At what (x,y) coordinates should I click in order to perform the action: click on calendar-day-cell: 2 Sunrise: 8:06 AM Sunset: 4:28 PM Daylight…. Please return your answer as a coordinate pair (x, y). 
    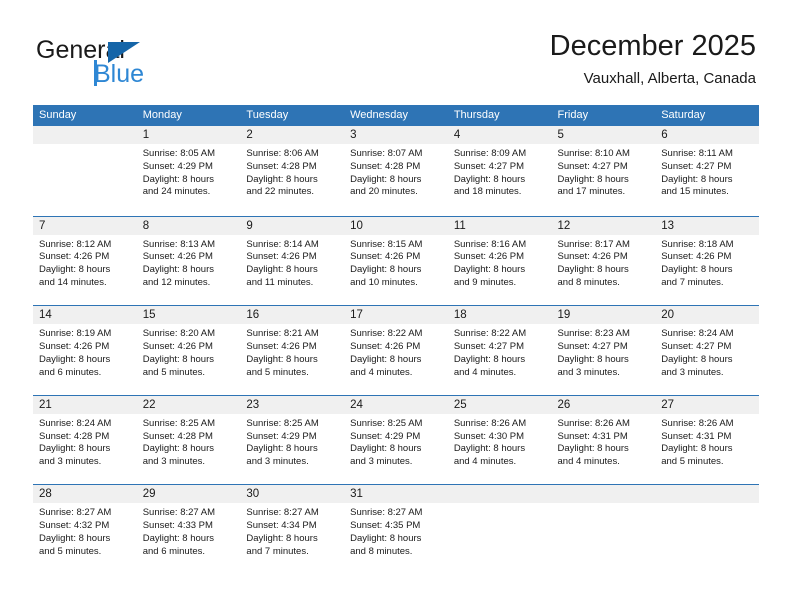
    Looking at the image, I should click on (292, 171).